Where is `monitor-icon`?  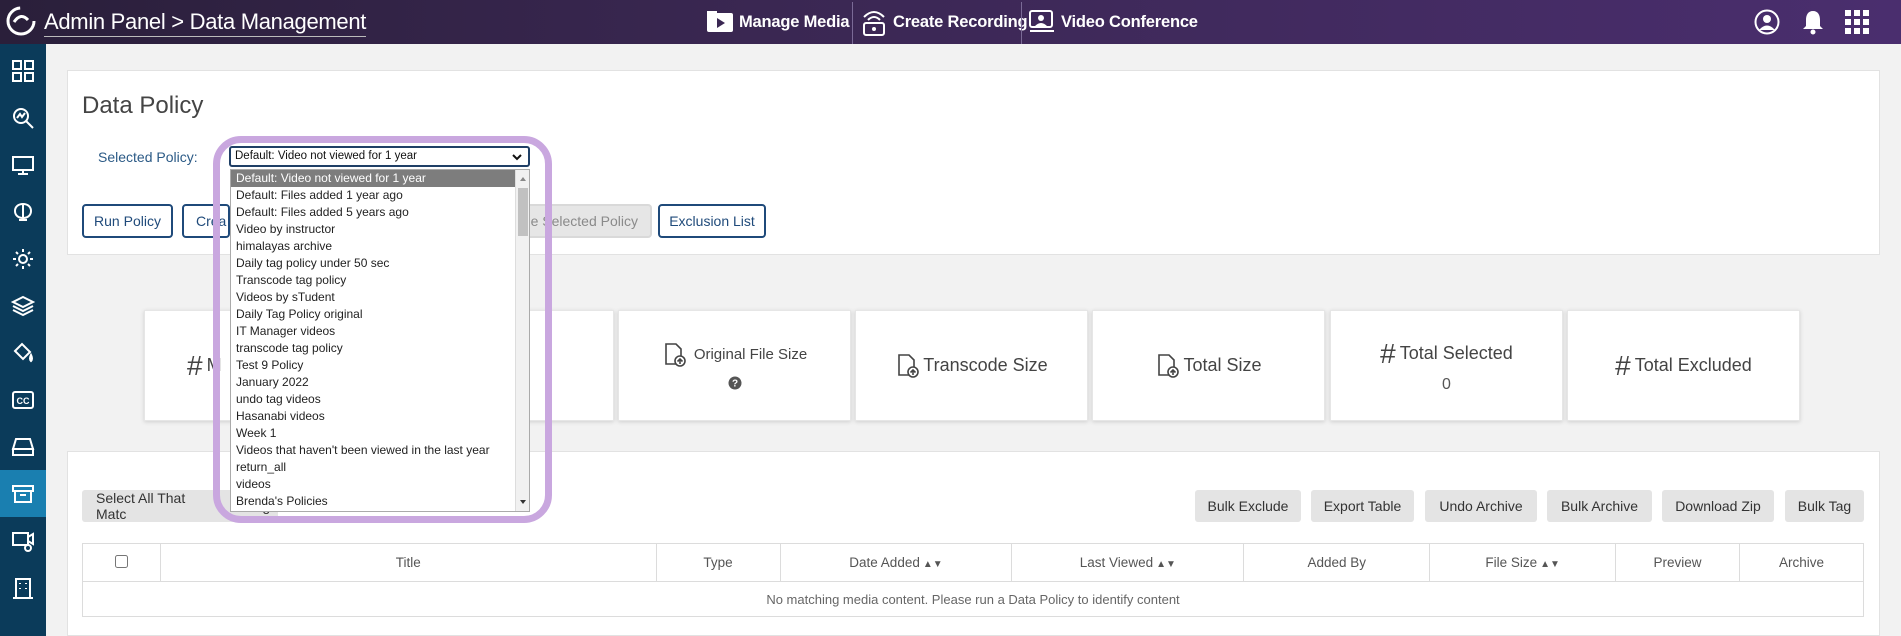 monitor-icon is located at coordinates (23, 165).